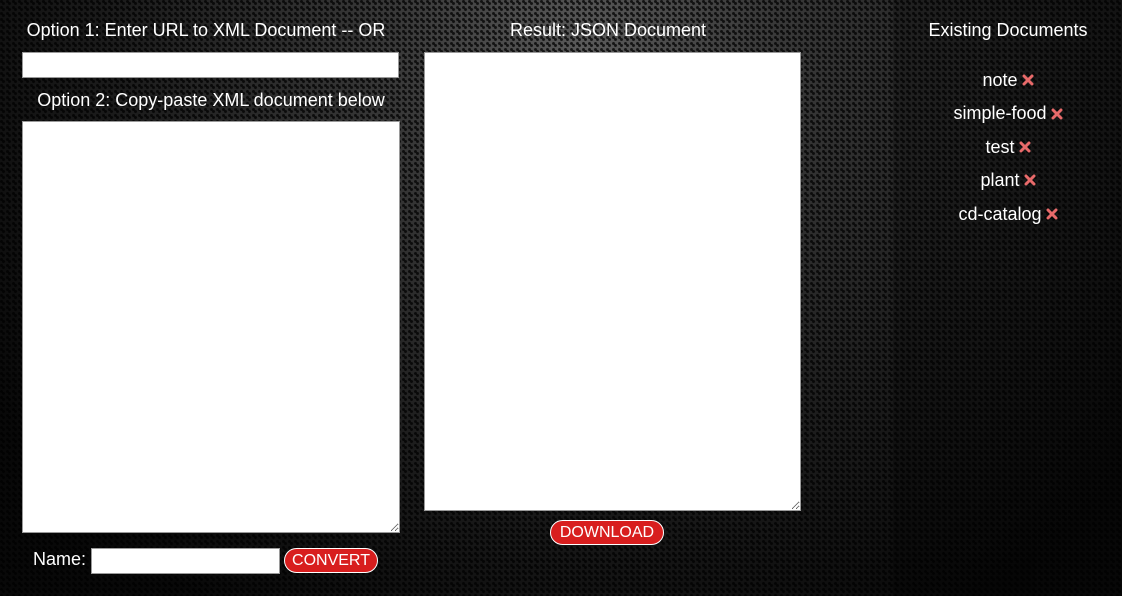  I want to click on existing-documents-heading: Existing Documents, so click(1008, 30).